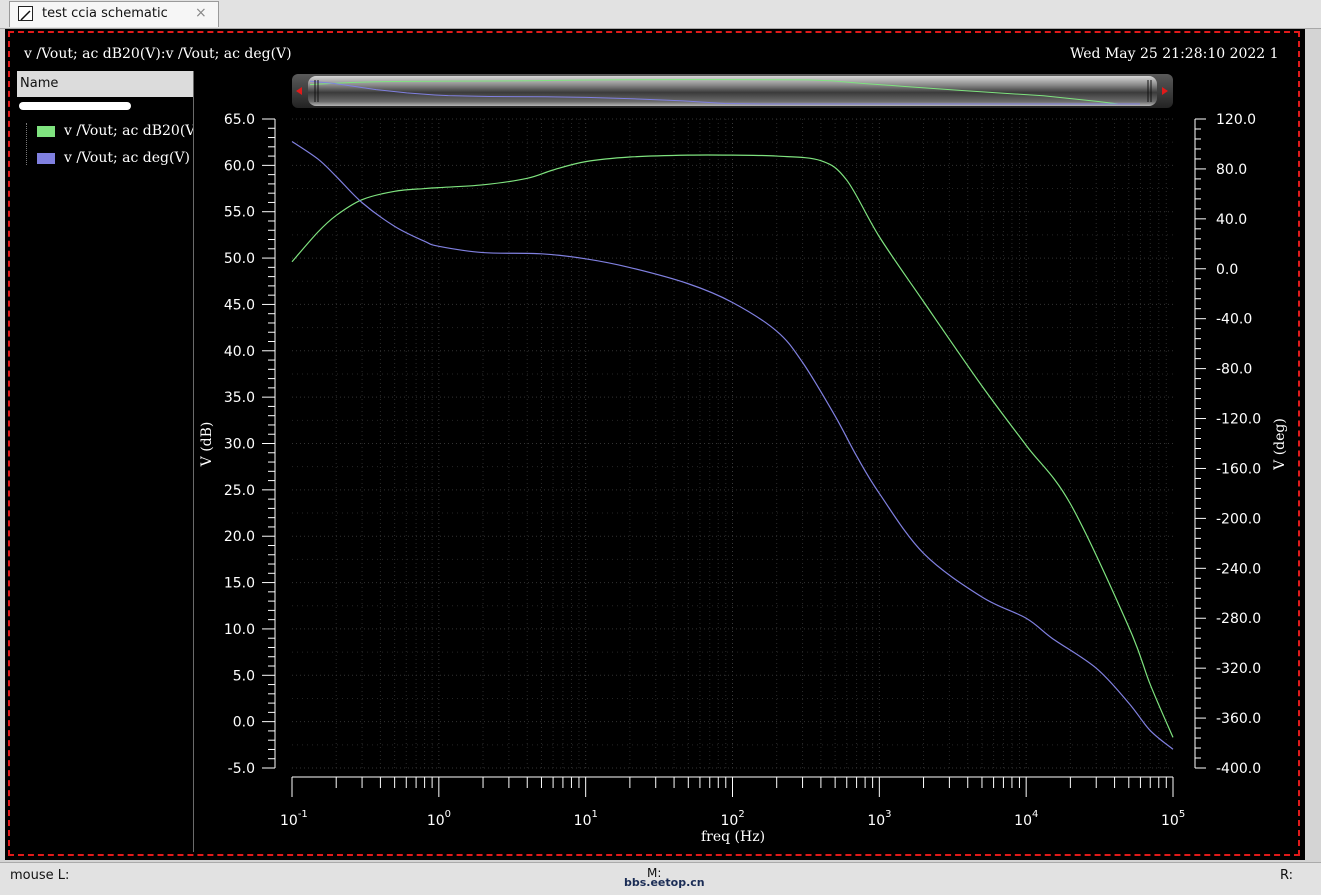 This screenshot has width=1321, height=895. Describe the element at coordinates (586, 819) in the screenshot. I see `x-tick-label: 101` at that location.